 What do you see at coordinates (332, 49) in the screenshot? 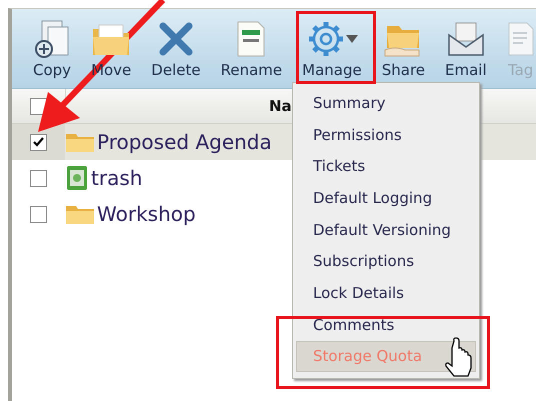
I see `toolbar-button: Manage` at bounding box center [332, 49].